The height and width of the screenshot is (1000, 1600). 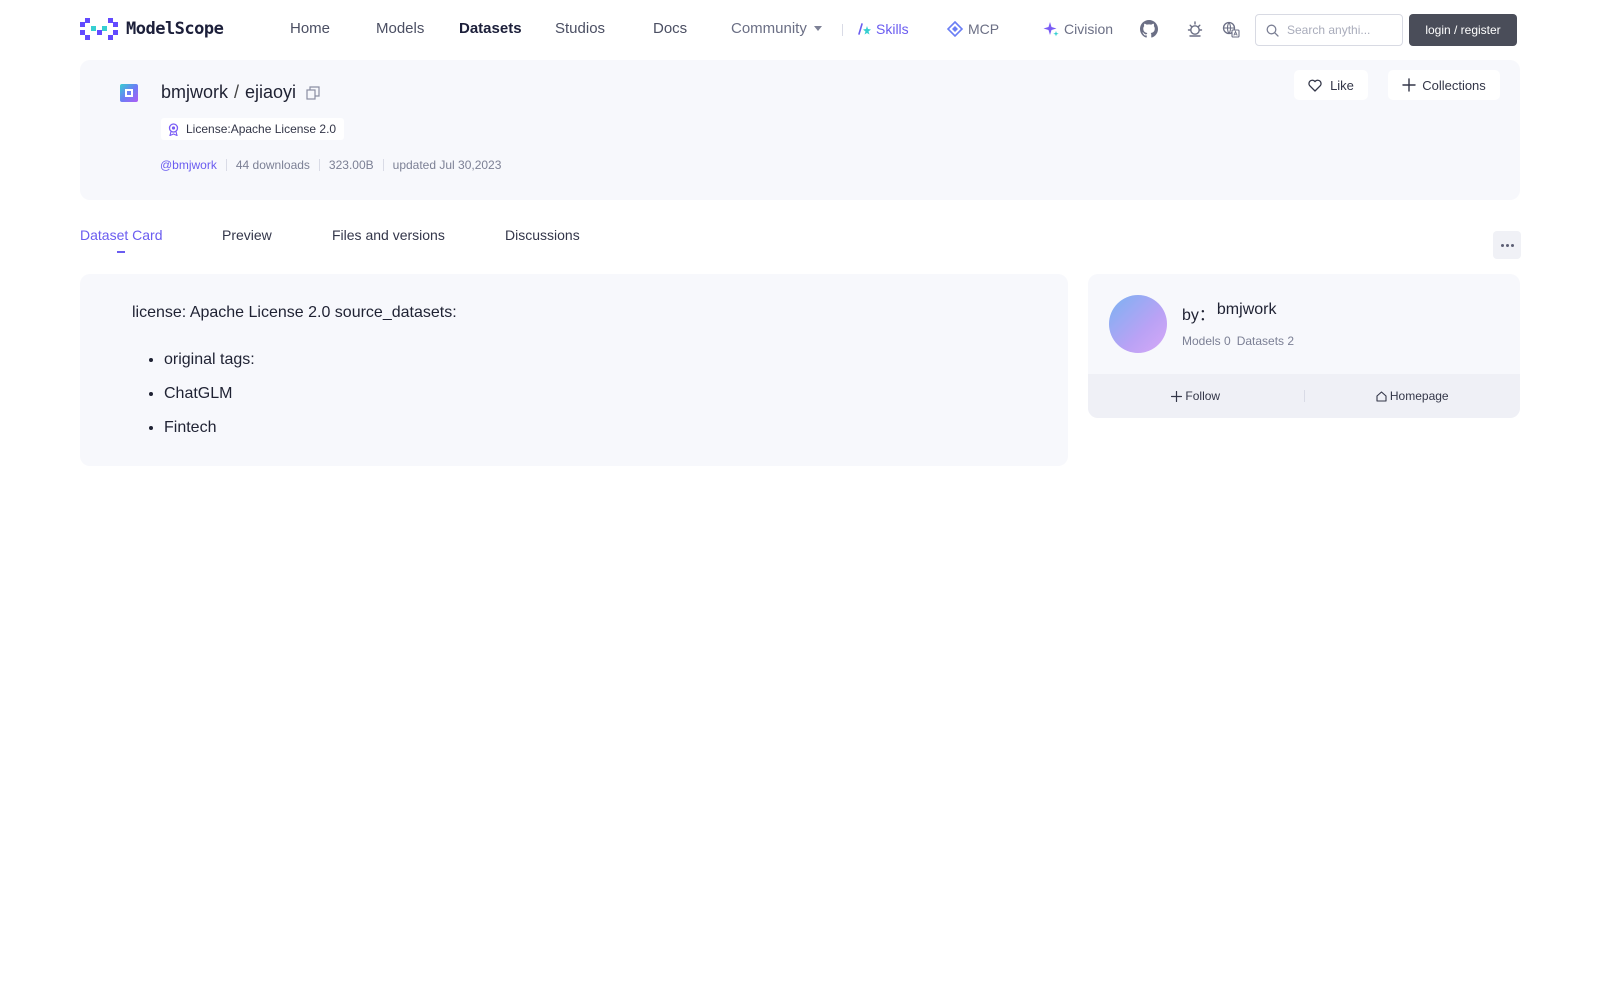 I want to click on nav-skills-label: Skills, so click(x=892, y=29).